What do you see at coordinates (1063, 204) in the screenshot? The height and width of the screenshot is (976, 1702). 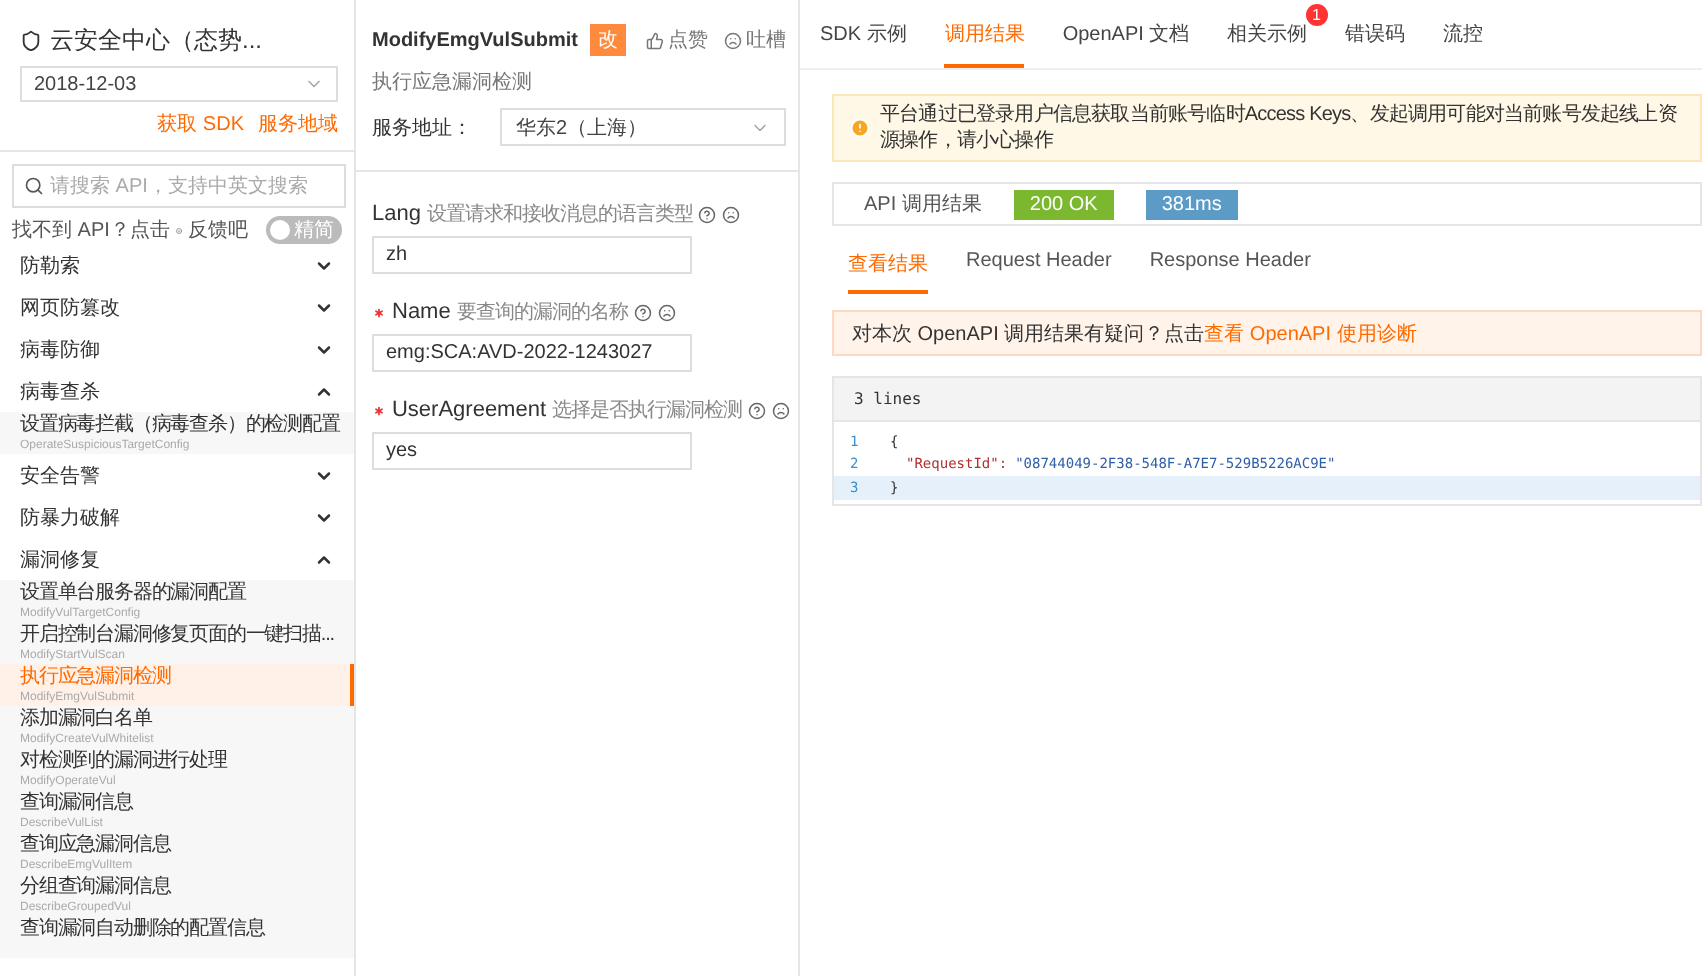 I see `status-tag: 200 OK` at bounding box center [1063, 204].